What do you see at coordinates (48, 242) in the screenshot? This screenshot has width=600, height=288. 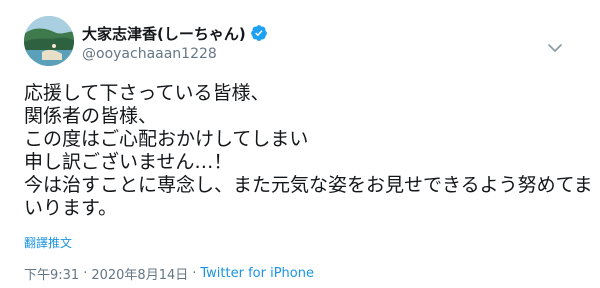 I see `translate-tweet-link: 翻譯推文` at bounding box center [48, 242].